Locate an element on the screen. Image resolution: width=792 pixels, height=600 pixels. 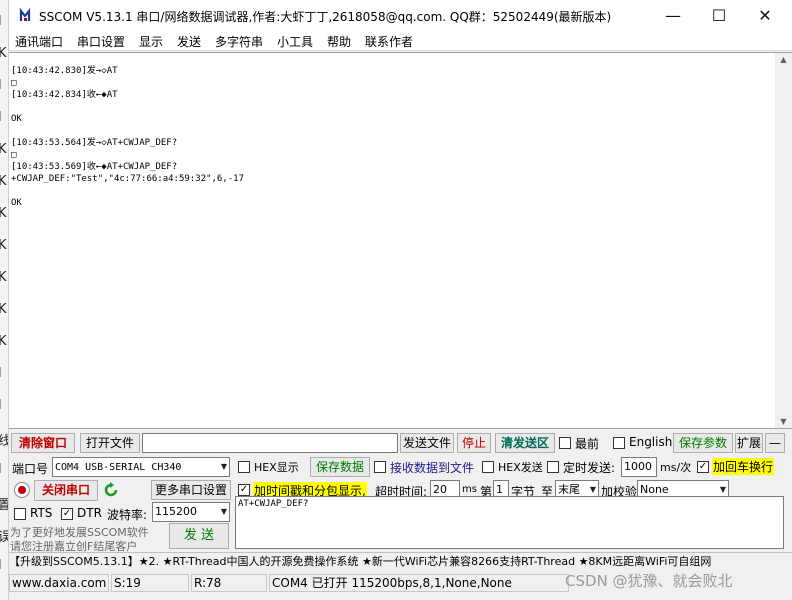
file-path-input is located at coordinates (270, 443).